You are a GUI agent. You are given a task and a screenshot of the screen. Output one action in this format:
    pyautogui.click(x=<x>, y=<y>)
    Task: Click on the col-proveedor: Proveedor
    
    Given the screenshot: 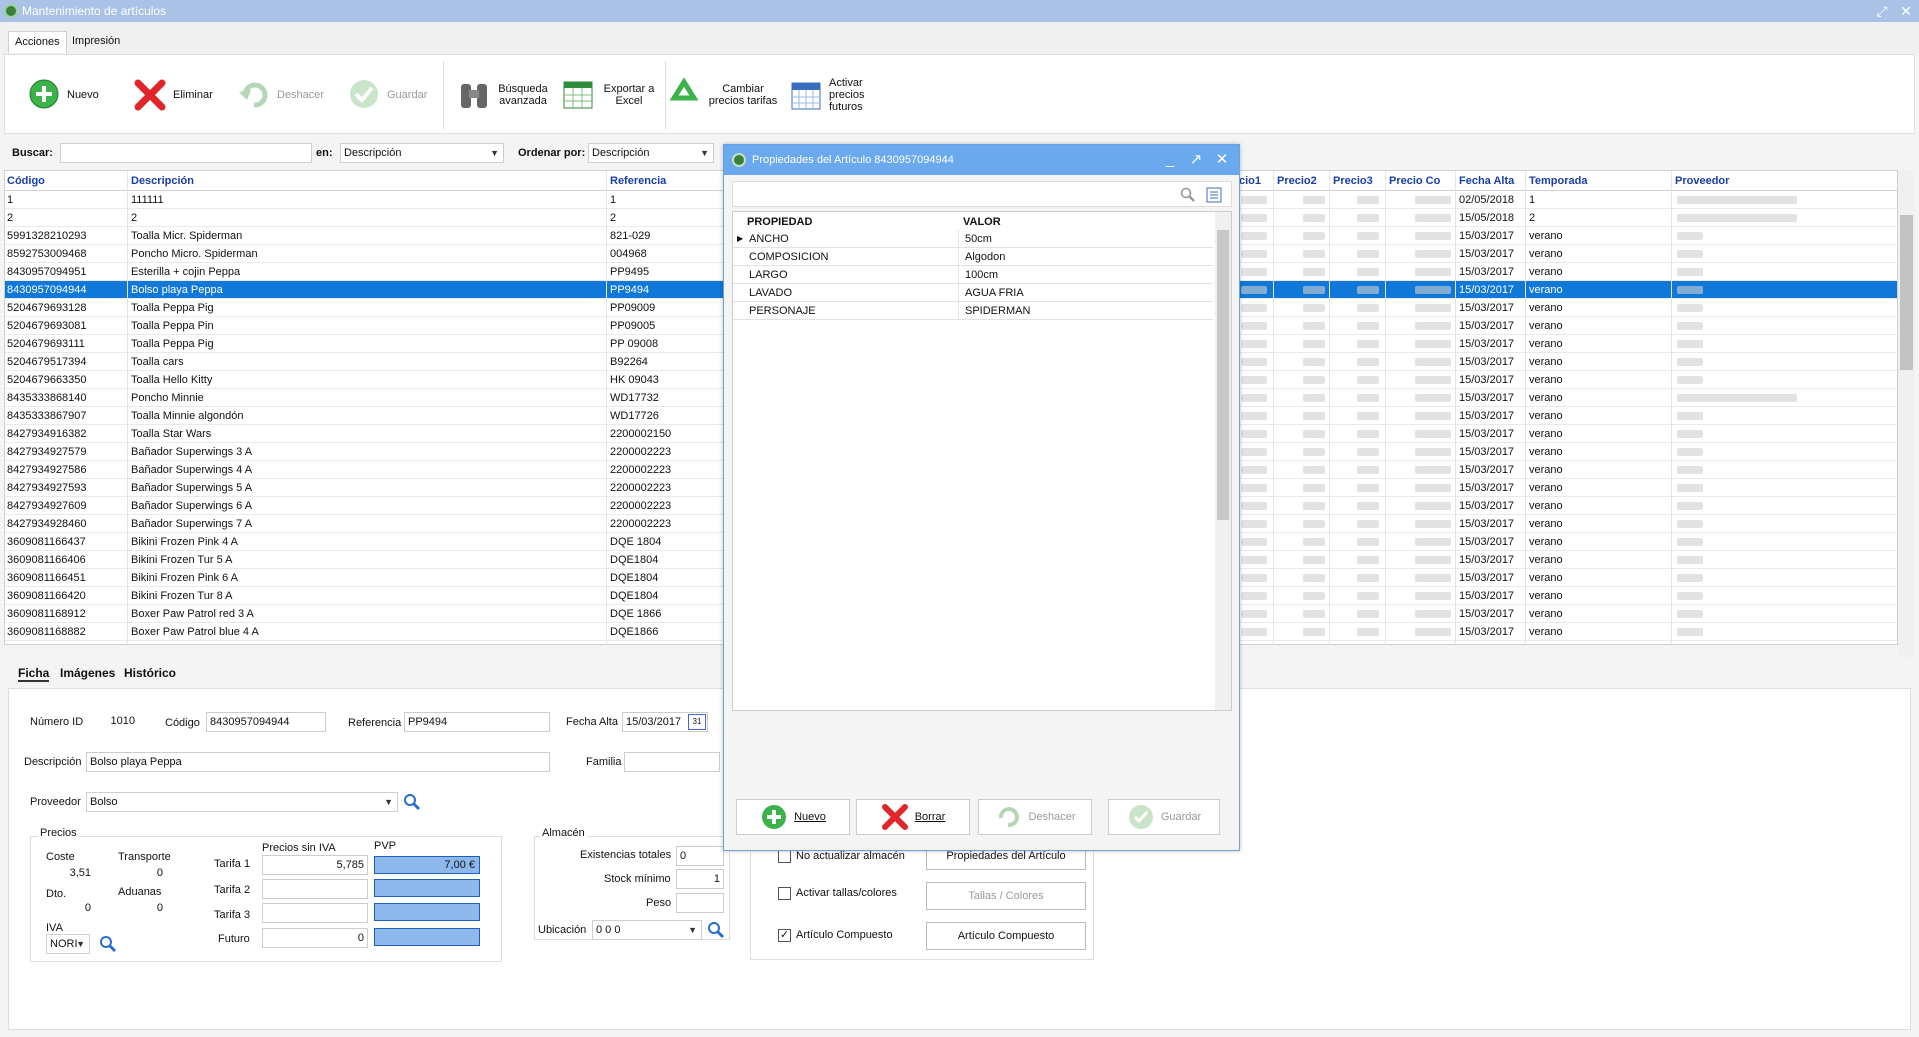 What is the action you would take?
    pyautogui.click(x=1701, y=181)
    